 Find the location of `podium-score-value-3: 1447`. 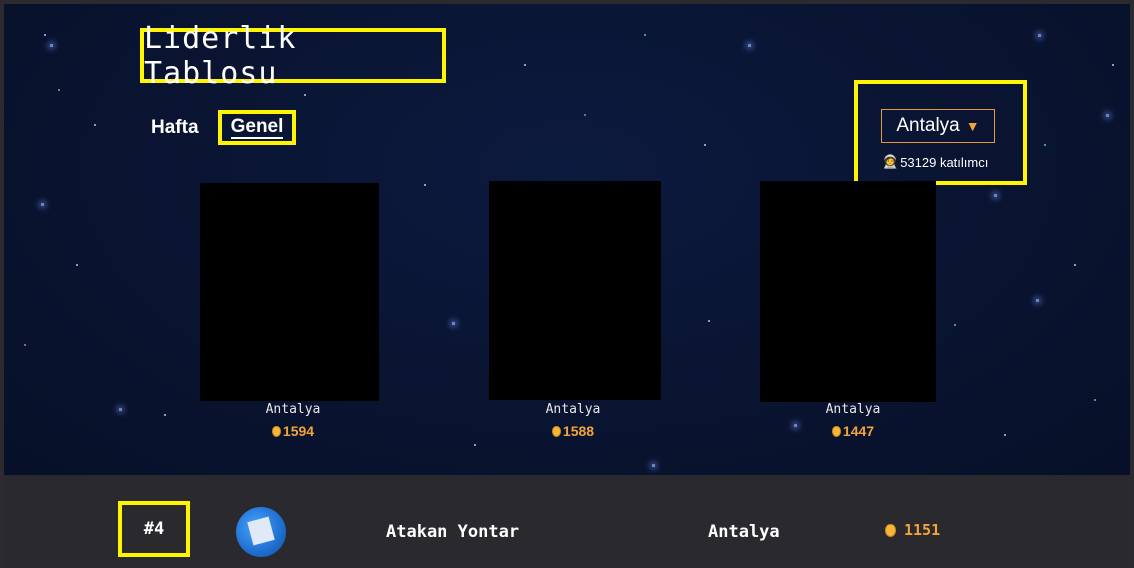

podium-score-value-3: 1447 is located at coordinates (858, 431).